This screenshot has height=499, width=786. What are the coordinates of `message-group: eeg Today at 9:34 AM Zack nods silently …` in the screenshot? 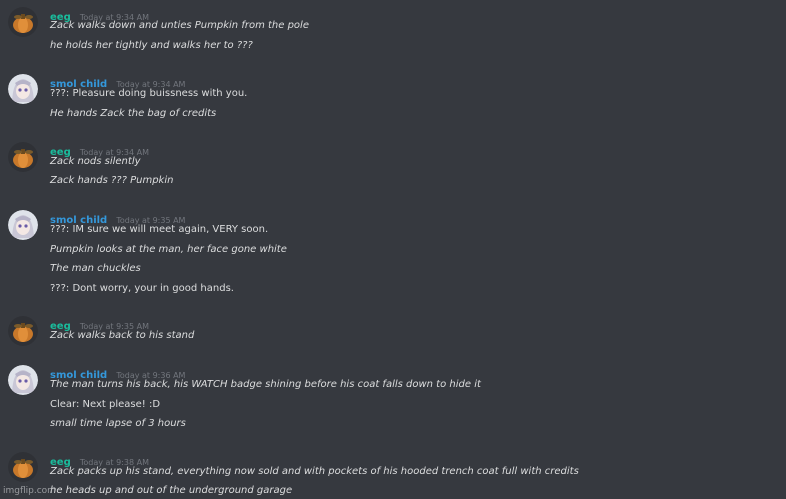 It's located at (393, 165).